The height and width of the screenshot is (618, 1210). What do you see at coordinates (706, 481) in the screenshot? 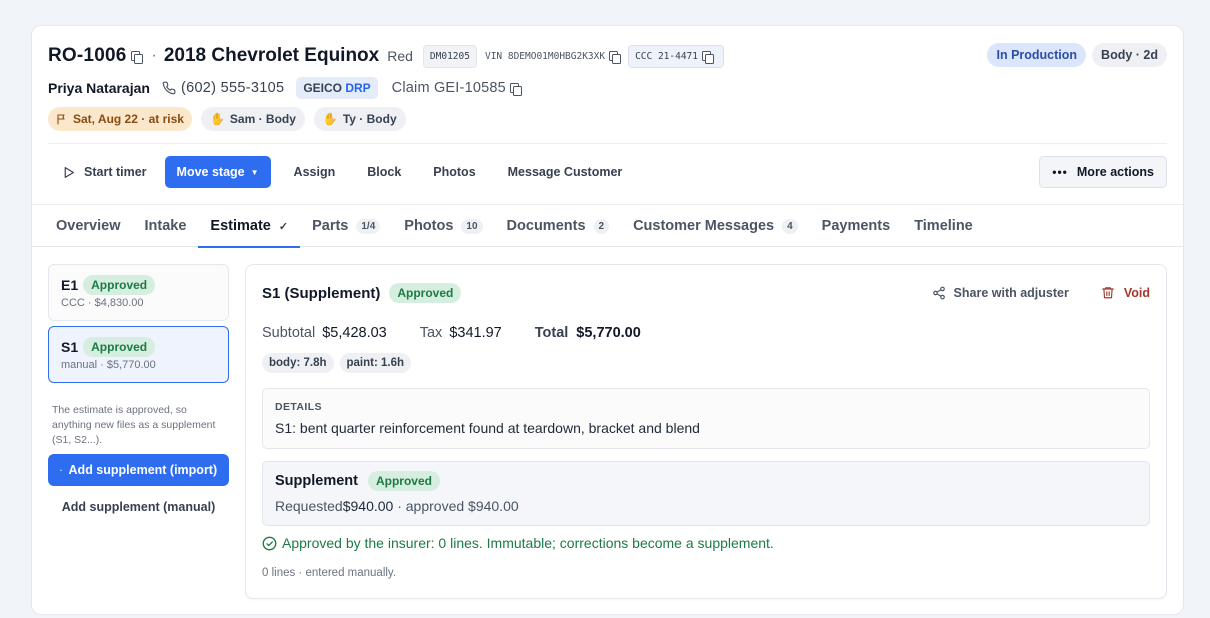
I see `supplement-header: Supplement Approved` at bounding box center [706, 481].